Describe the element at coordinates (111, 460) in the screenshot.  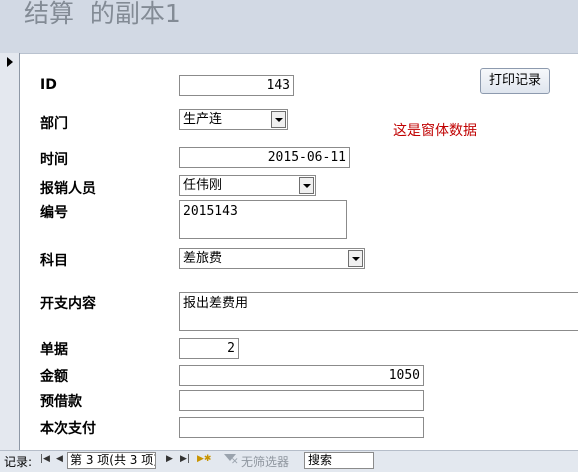
I see `current-record-box: 第 3 项(共 3 项)` at that location.